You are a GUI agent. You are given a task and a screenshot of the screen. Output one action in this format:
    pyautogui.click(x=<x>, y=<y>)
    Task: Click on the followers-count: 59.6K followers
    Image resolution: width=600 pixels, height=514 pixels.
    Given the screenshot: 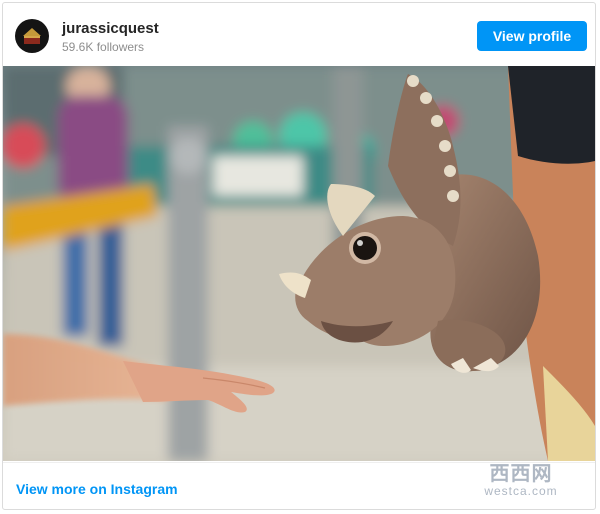 What is the action you would take?
    pyautogui.click(x=103, y=47)
    